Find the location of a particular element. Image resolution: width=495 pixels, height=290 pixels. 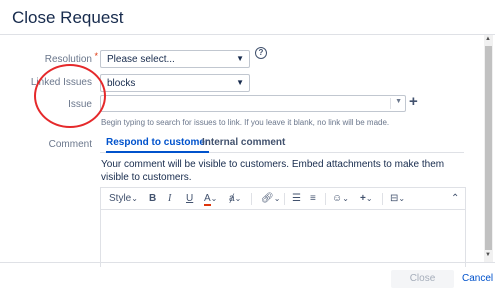

footer-divider is located at coordinates (247, 262).